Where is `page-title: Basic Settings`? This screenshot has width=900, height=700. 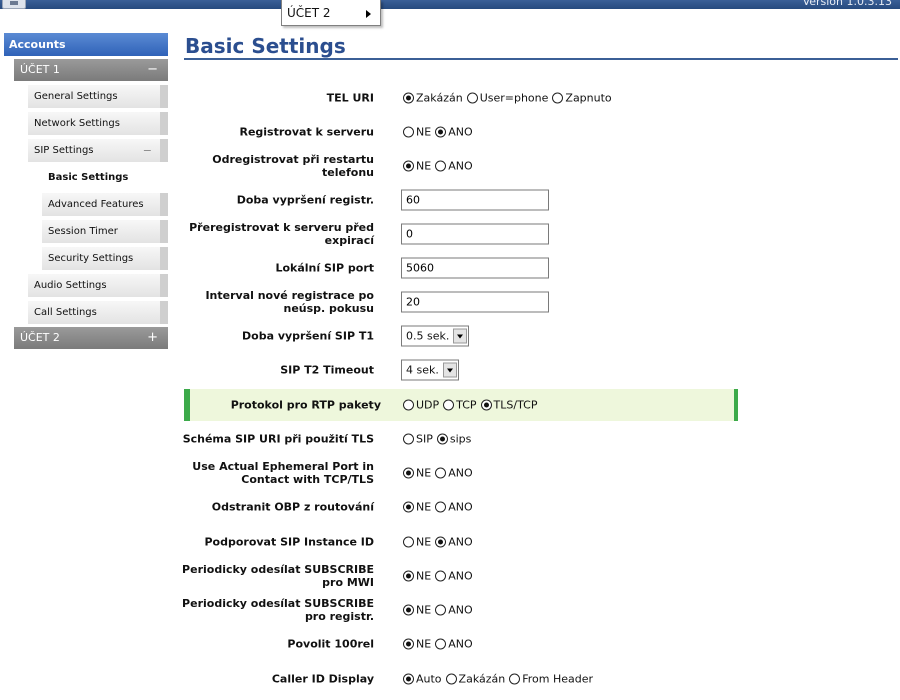
page-title: Basic Settings is located at coordinates (265, 46).